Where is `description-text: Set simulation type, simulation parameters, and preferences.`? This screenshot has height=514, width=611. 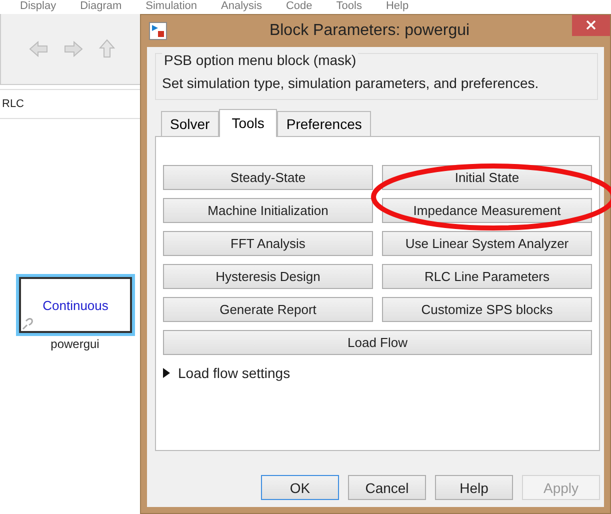 description-text: Set simulation type, simulation parameters, and preferences. is located at coordinates (351, 83).